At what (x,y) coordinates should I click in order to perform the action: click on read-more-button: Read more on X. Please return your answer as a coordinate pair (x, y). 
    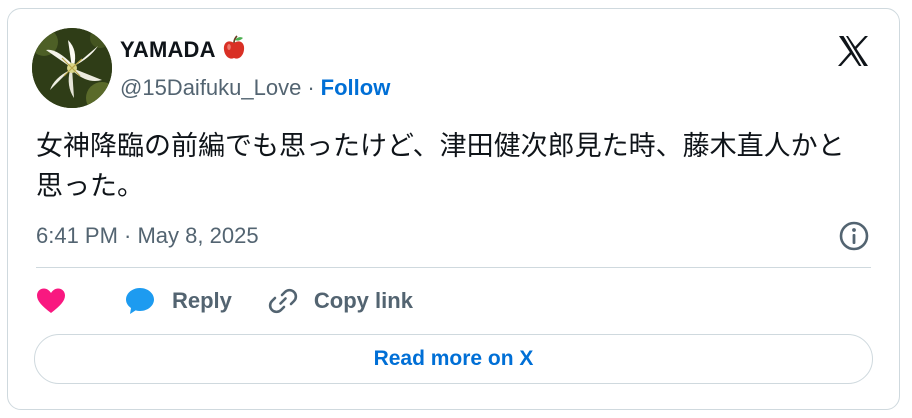
    Looking at the image, I should click on (453, 359).